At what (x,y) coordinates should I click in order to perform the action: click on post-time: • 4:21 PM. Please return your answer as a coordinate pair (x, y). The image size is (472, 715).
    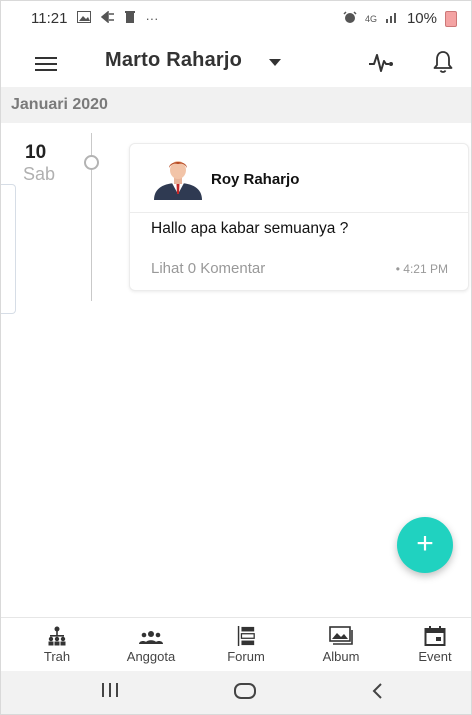
    Looking at the image, I should click on (421, 269).